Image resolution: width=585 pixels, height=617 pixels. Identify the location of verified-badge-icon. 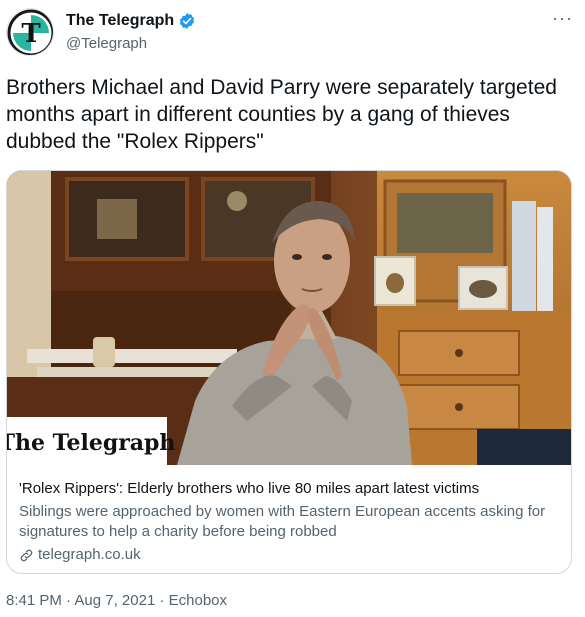
(187, 21).